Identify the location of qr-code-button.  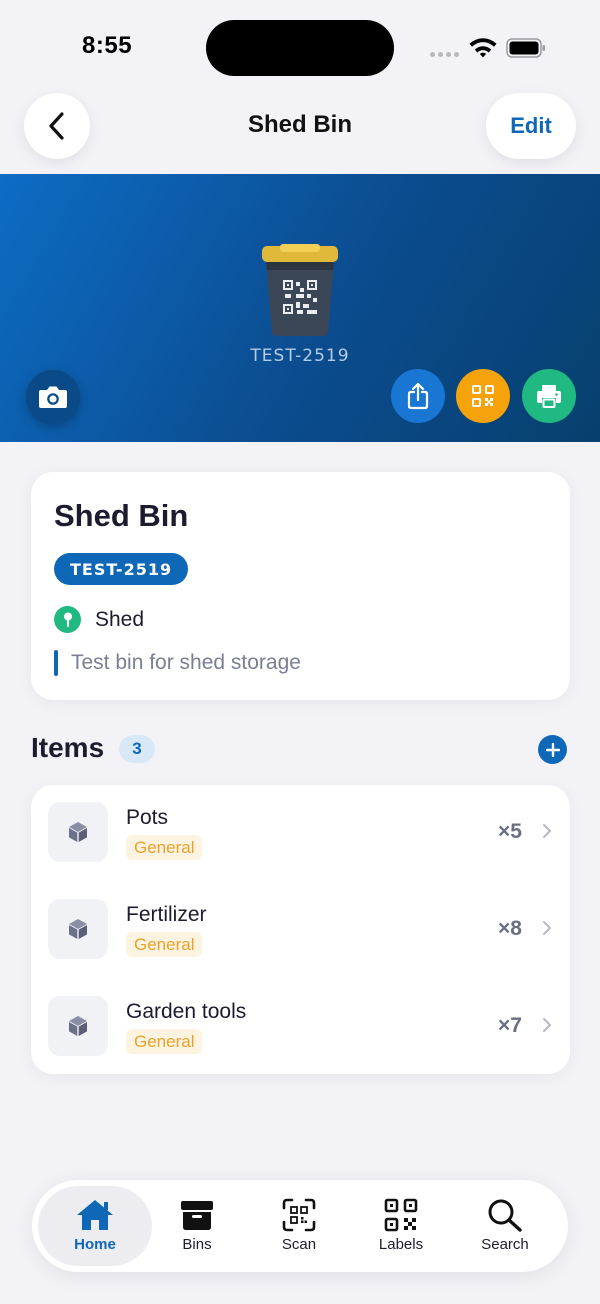
(483, 396).